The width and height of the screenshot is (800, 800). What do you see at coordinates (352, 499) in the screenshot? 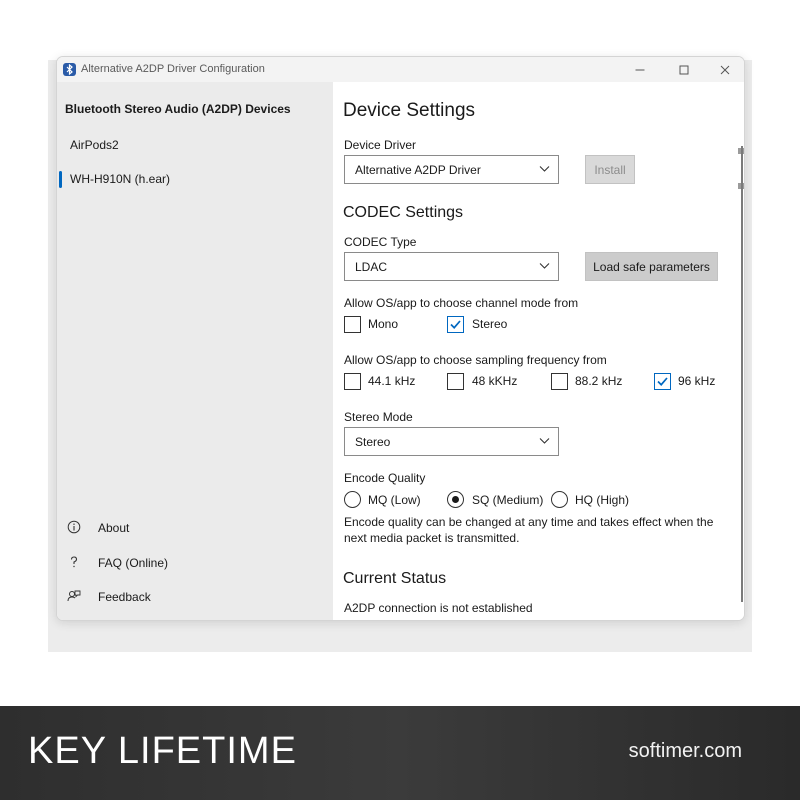
I see `mq-low-radio` at bounding box center [352, 499].